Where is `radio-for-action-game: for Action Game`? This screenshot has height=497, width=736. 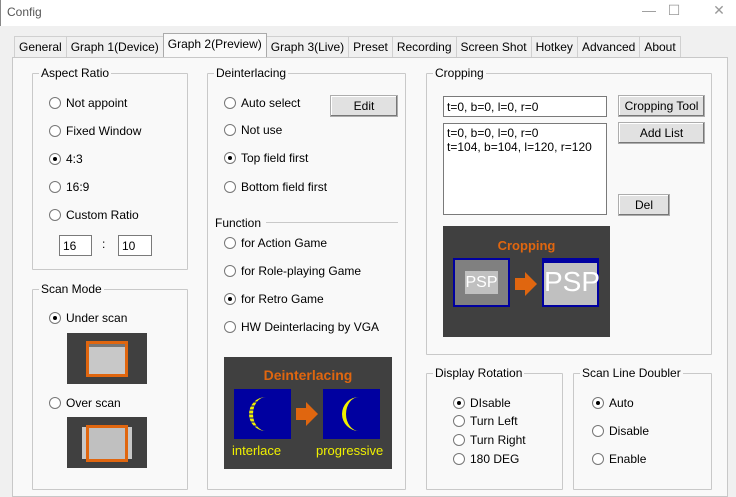 radio-for-action-game: for Action Game is located at coordinates (275, 243).